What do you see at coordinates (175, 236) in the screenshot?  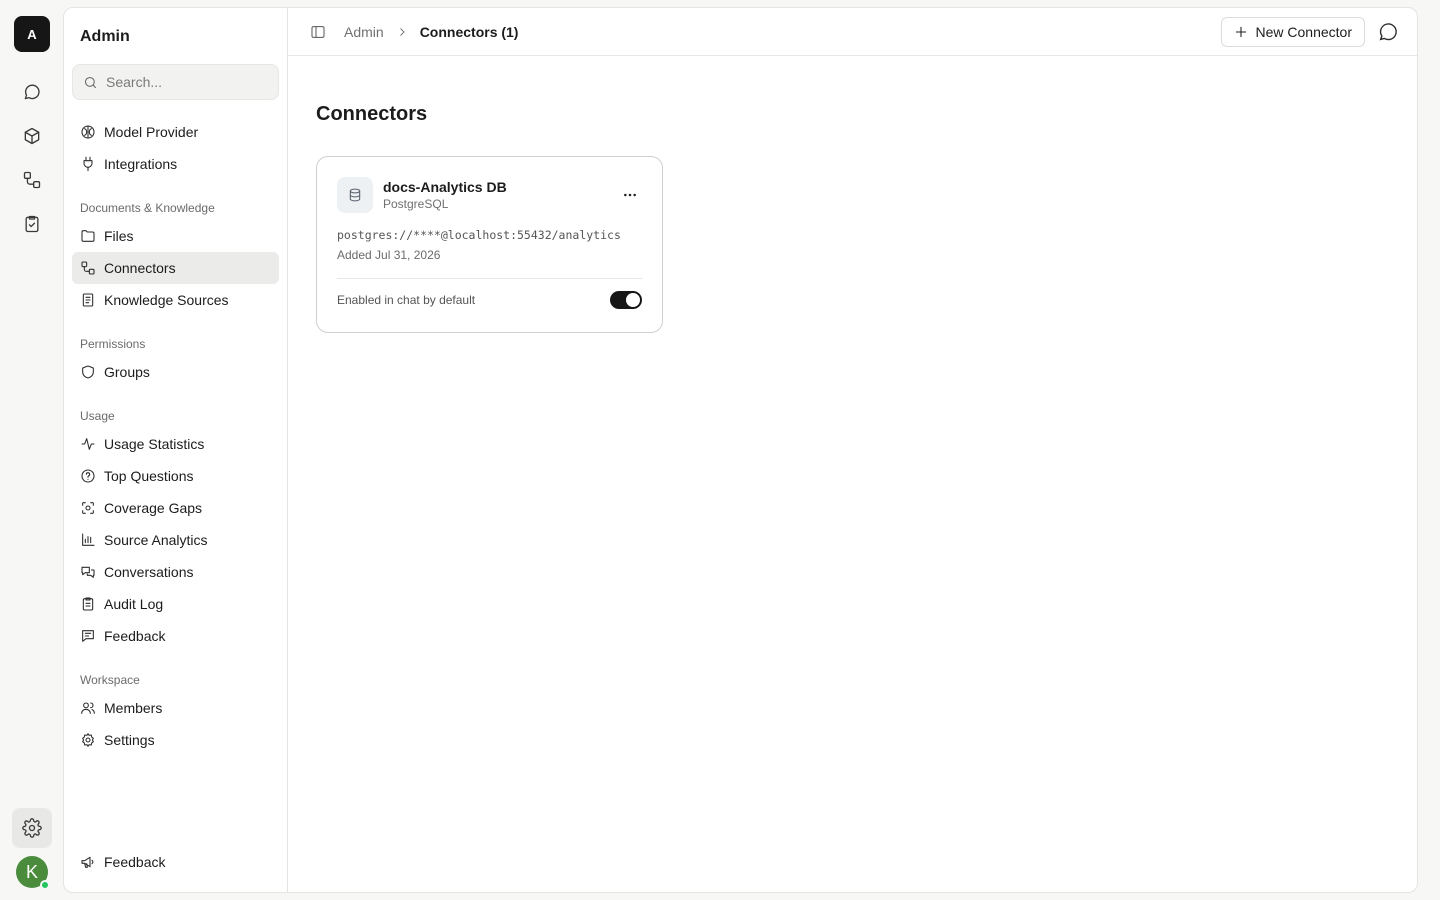 I see `sidebar-item-files: Files` at bounding box center [175, 236].